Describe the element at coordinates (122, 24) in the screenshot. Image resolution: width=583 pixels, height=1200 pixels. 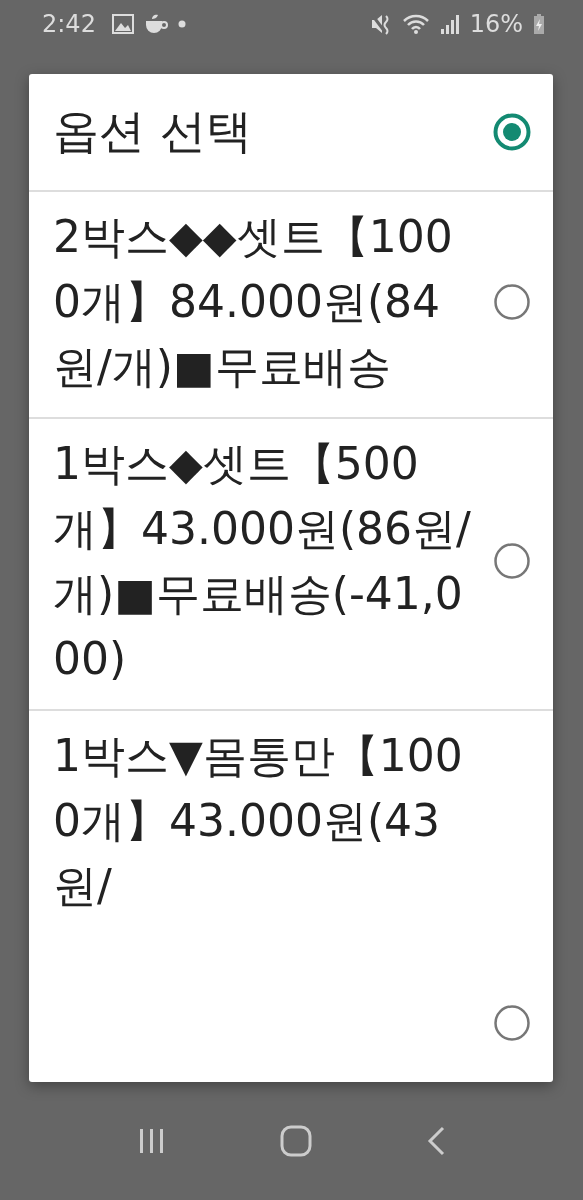
I see `gallery-icon` at that location.